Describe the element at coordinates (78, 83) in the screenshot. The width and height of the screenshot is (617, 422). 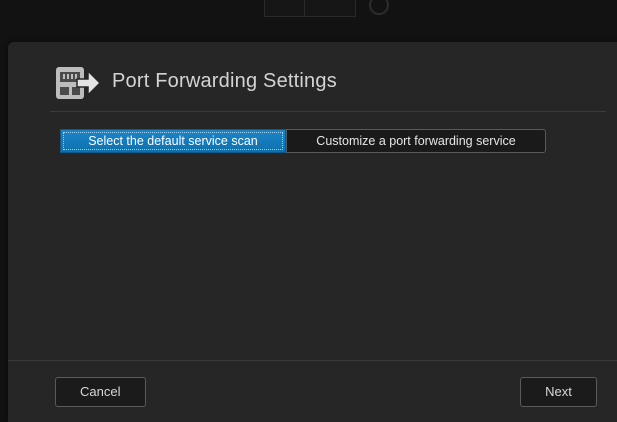
I see `port-forwarding-icon` at that location.